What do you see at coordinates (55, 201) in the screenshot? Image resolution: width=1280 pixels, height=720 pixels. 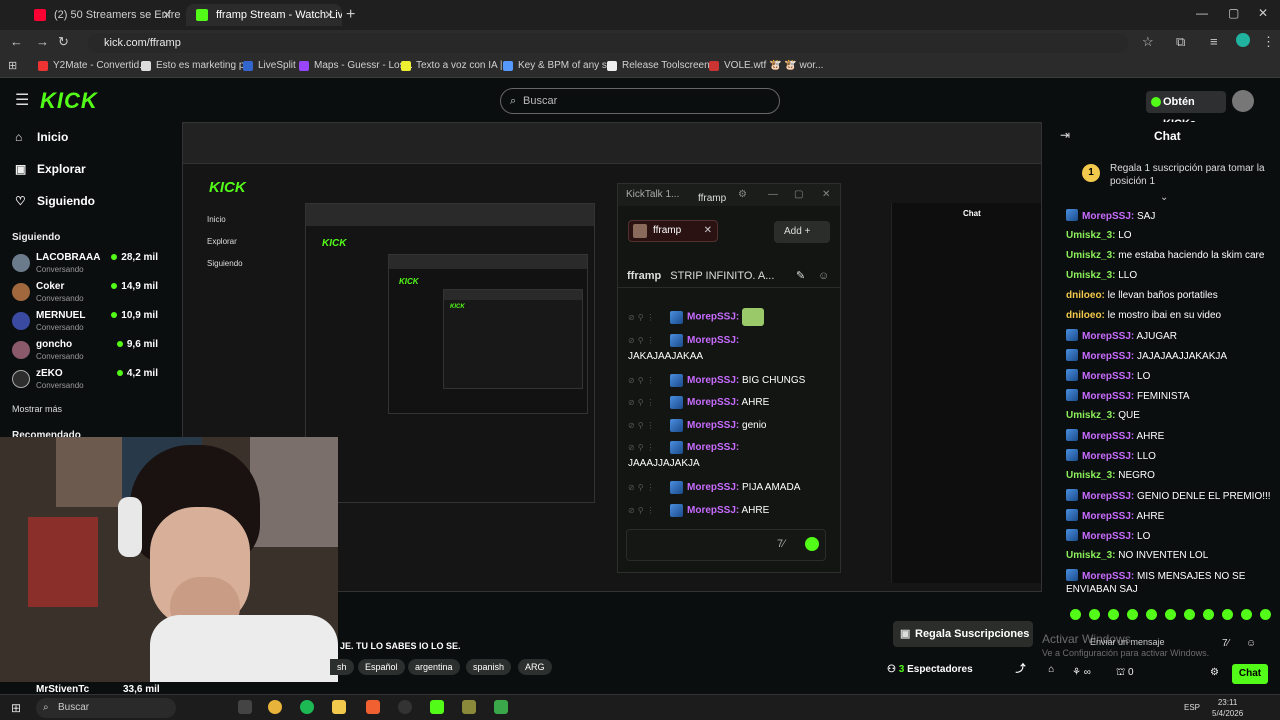 I see `nav-following: ♡ Siguiendo` at bounding box center [55, 201].